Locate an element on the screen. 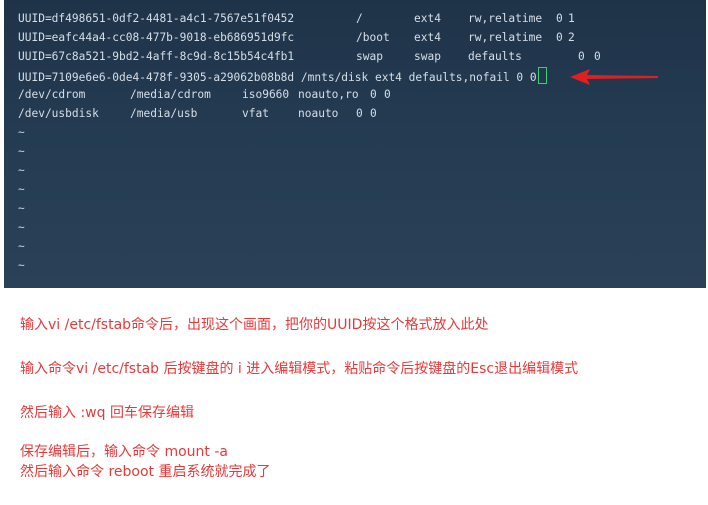  pass-field: 1 is located at coordinates (571, 18).